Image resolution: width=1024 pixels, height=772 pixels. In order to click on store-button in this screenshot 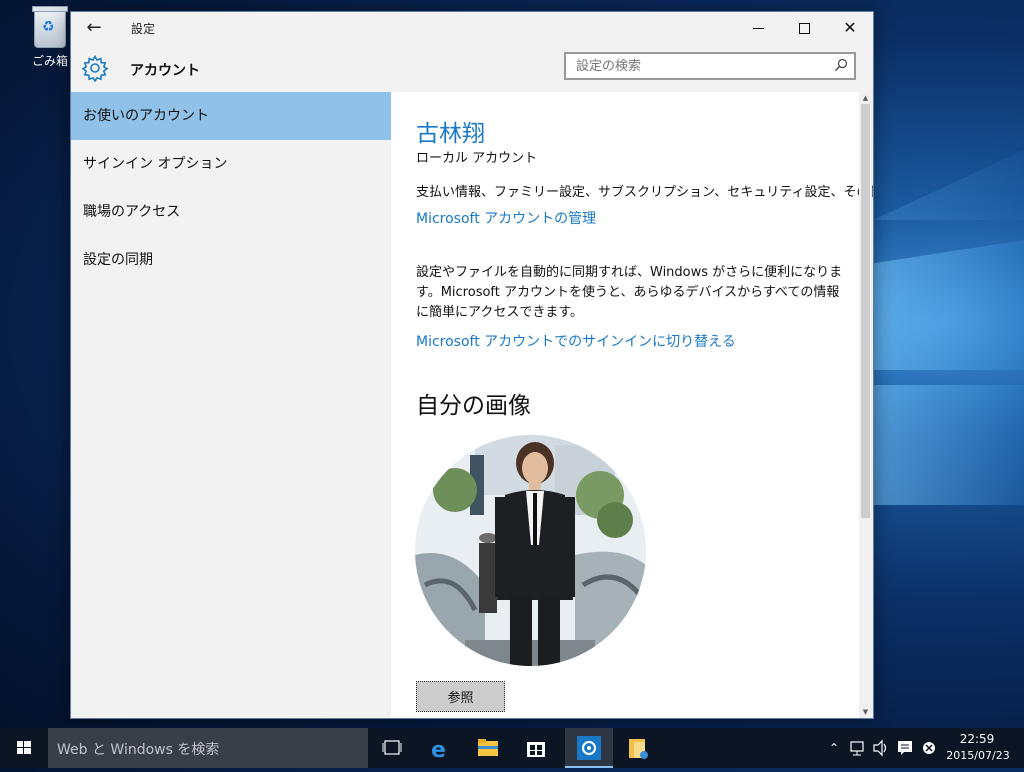, I will do `click(536, 748)`.